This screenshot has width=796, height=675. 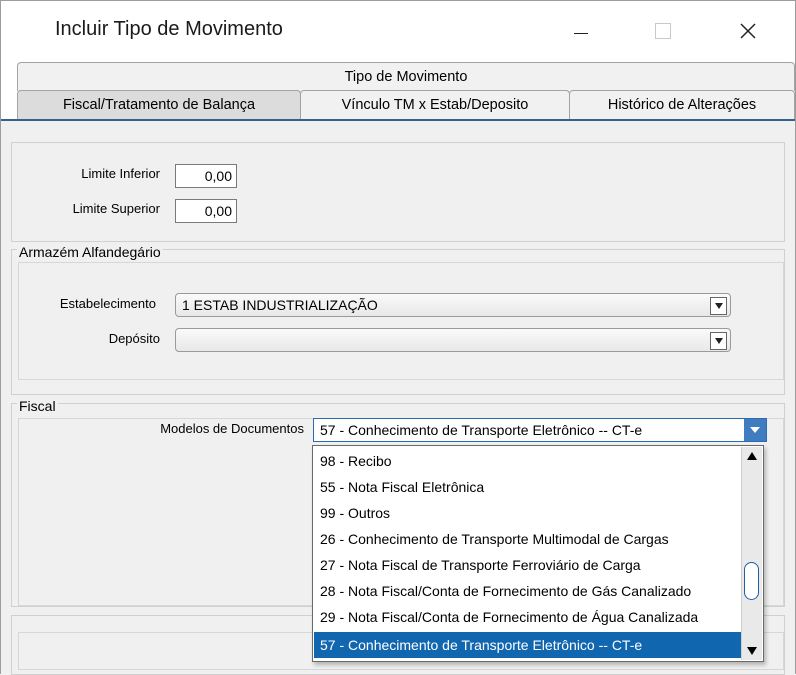 I want to click on scroll-down-icon, so click(x=752, y=651).